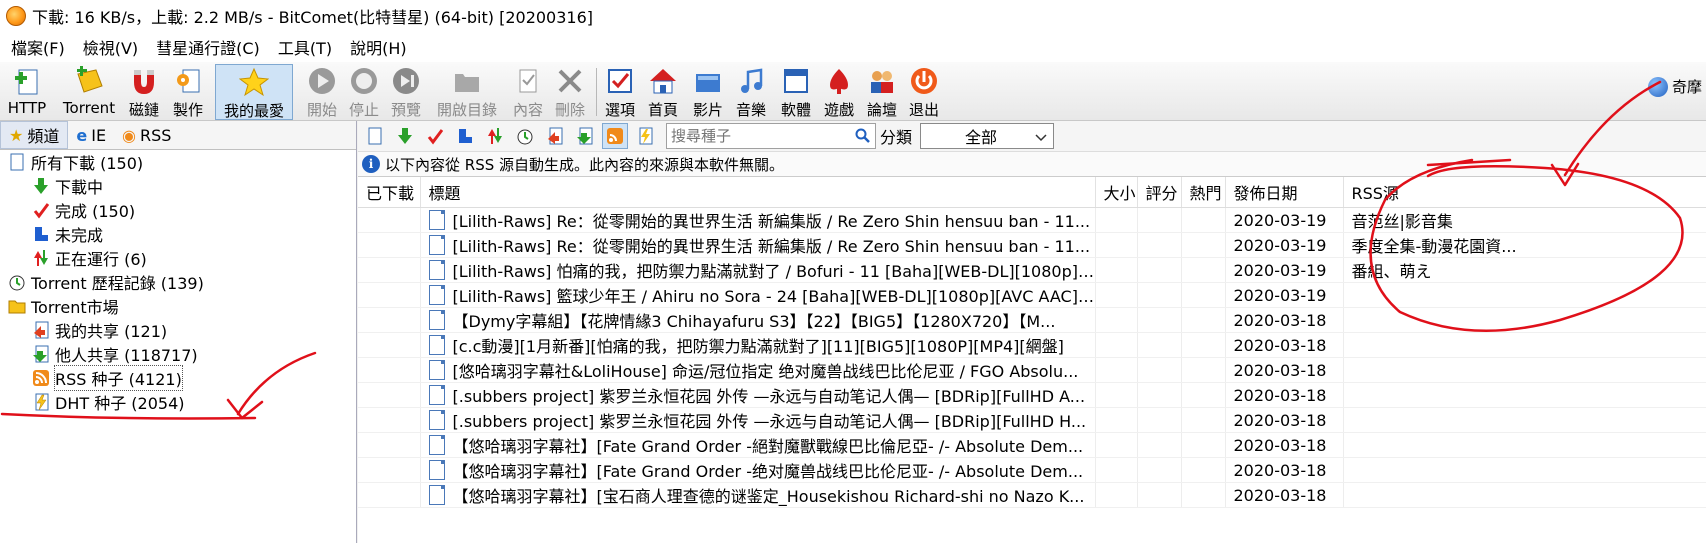 The width and height of the screenshot is (1706, 543). What do you see at coordinates (1159, 295) in the screenshot?
I see `cell-rating` at bounding box center [1159, 295].